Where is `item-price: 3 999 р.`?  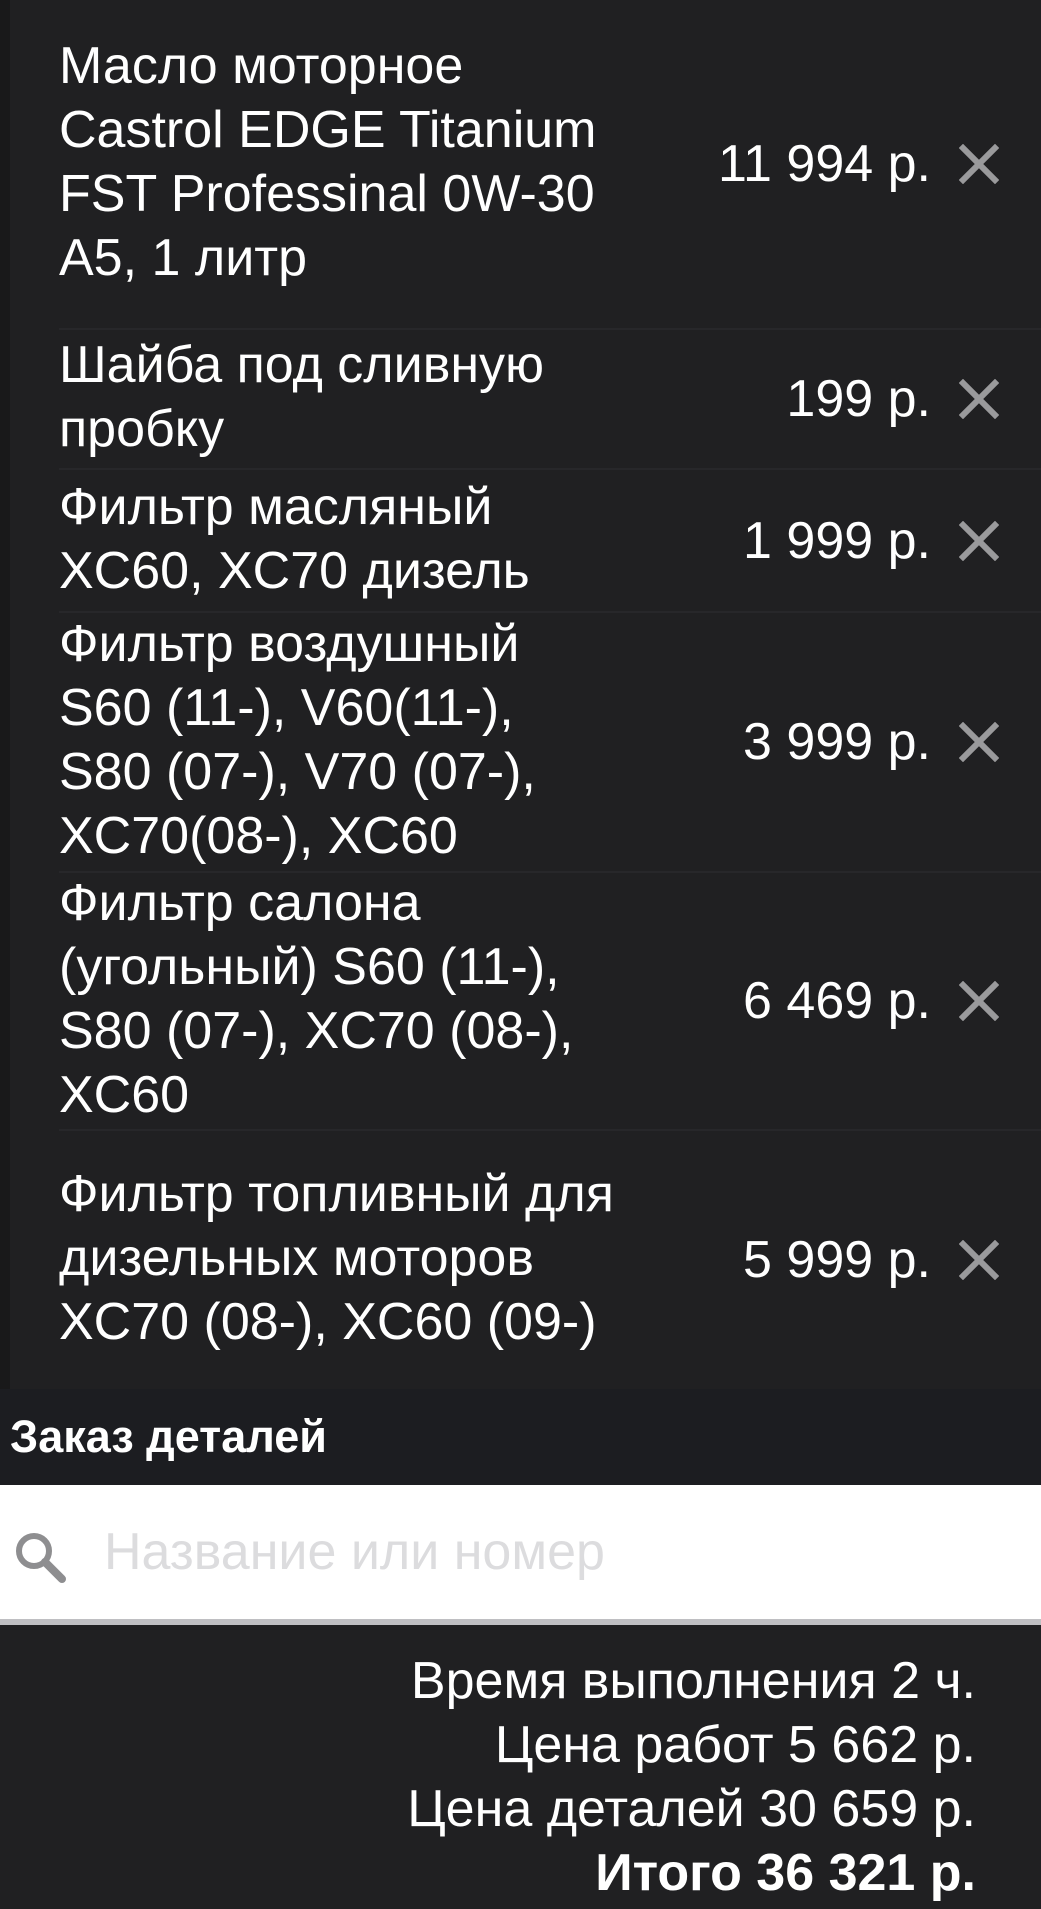 item-price: 3 999 р. is located at coordinates (837, 742).